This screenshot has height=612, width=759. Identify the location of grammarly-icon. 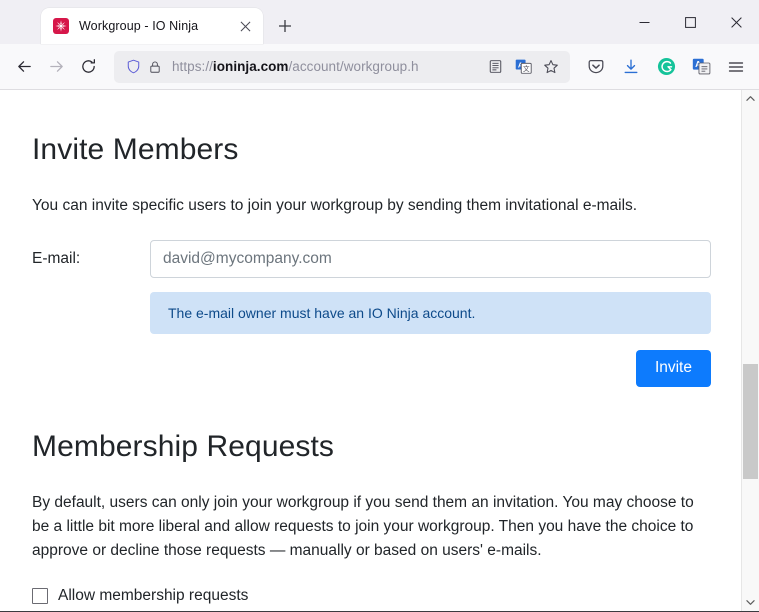
(666, 67).